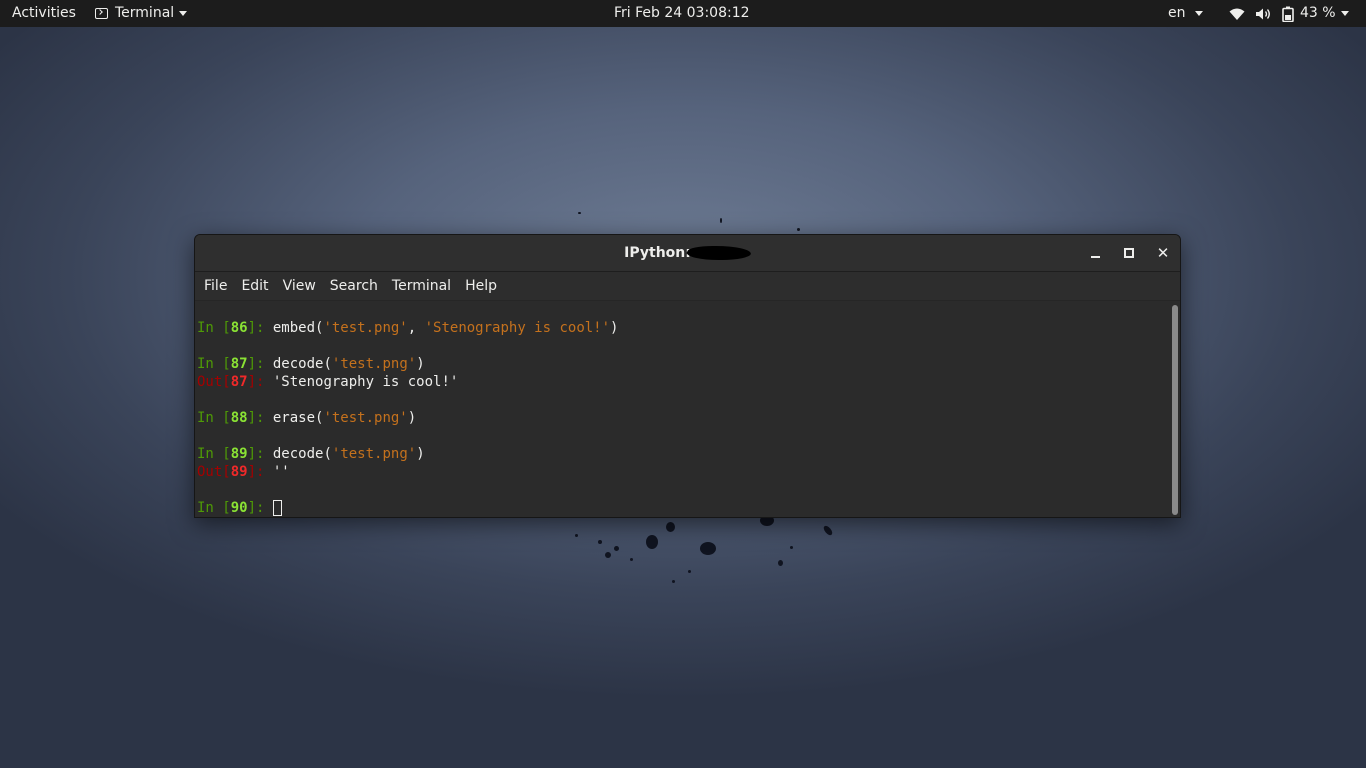 This screenshot has width=1366, height=768. I want to click on clock: Fri Feb 24 03:08:12, so click(682, 13).